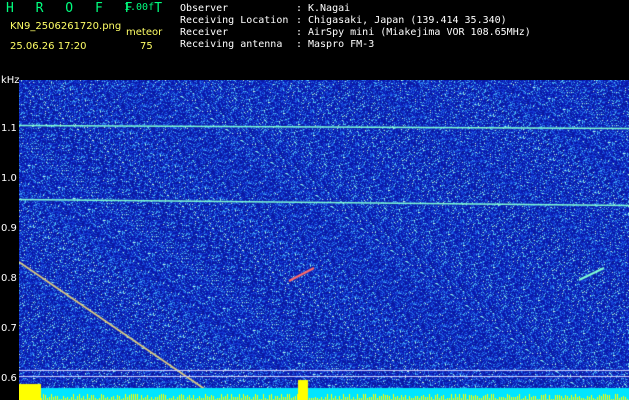 This screenshot has width=629, height=400. What do you see at coordinates (9, 328) in the screenshot?
I see `freq-tick: 0.7` at bounding box center [9, 328].